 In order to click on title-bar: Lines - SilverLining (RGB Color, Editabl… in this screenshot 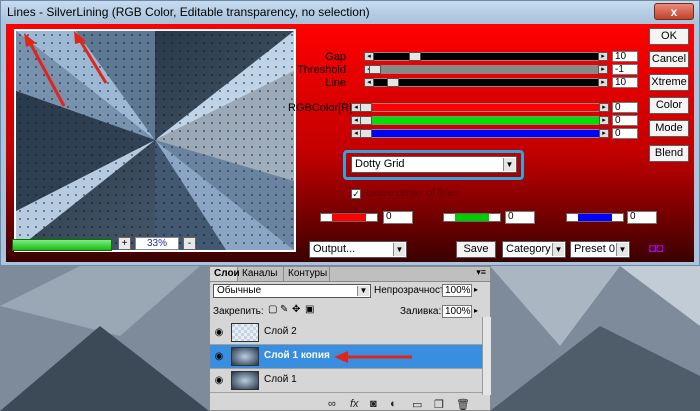, I will do `click(350, 12)`.